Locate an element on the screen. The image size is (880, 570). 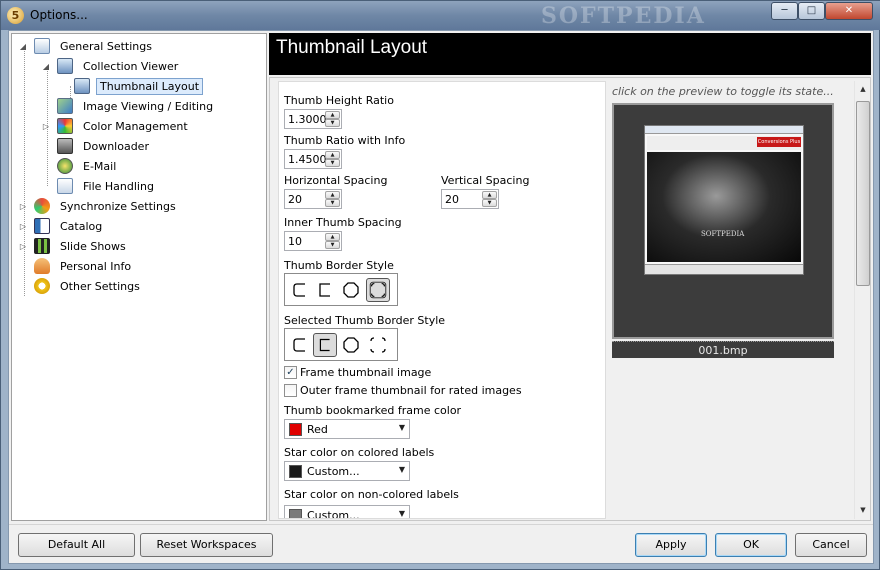
selected-border-style-picker is located at coordinates (341, 344).